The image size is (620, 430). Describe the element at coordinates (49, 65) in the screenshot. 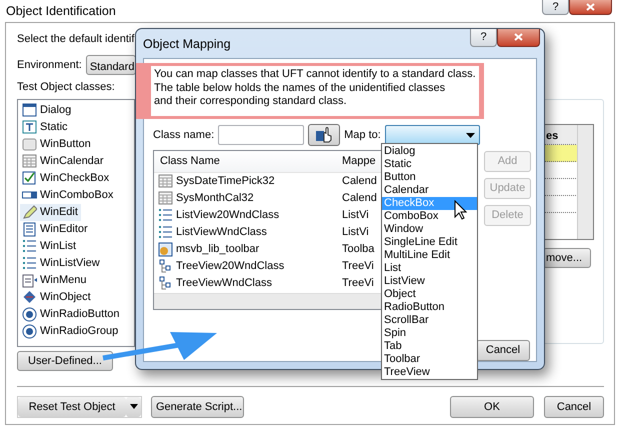

I see `environment-label: Environment:` at that location.